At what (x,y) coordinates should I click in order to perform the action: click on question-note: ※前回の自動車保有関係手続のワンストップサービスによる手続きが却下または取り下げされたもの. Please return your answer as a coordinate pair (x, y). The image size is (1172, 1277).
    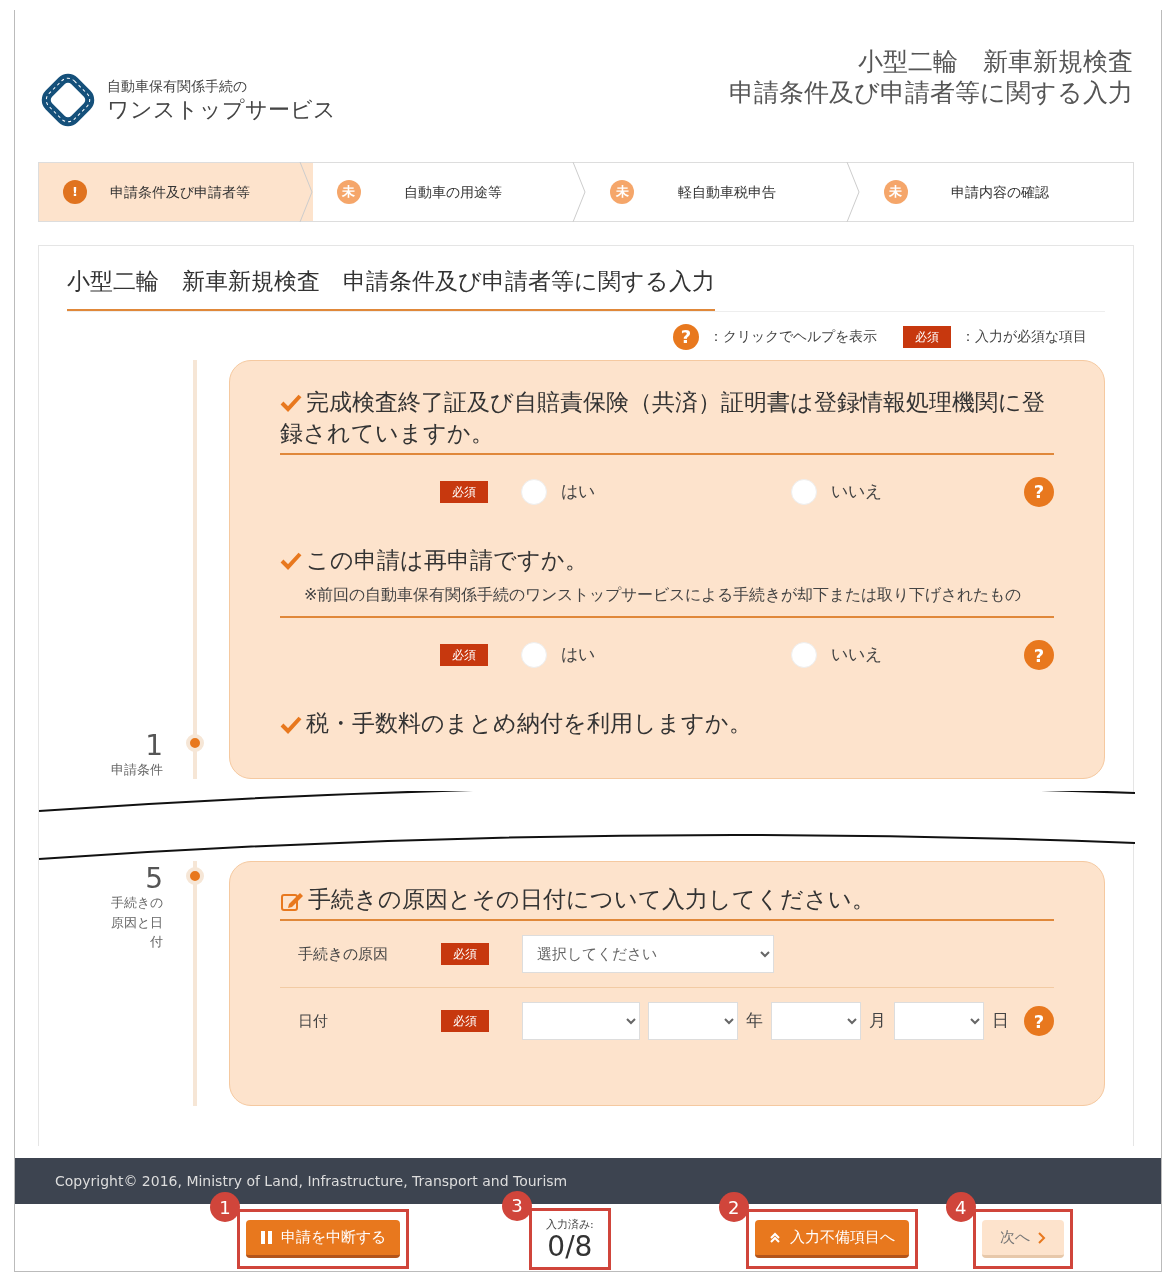
    Looking at the image, I should click on (667, 599).